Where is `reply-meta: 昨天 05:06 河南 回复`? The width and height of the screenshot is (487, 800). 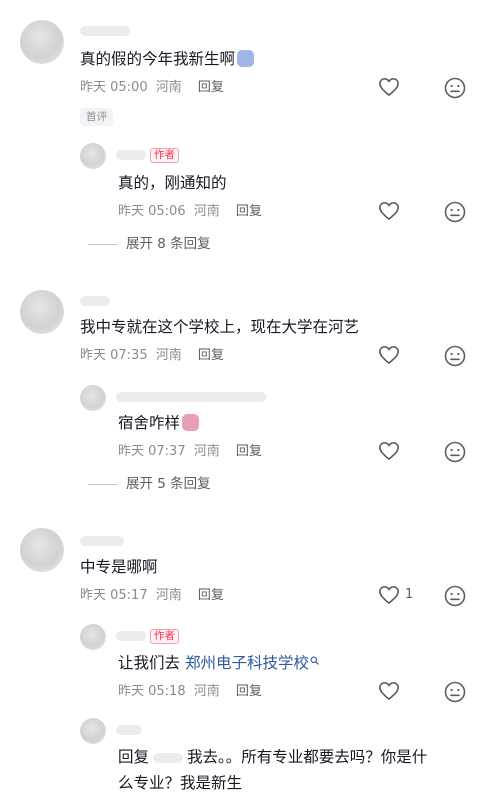
reply-meta: 昨天 05:06 河南 回复 is located at coordinates (190, 212).